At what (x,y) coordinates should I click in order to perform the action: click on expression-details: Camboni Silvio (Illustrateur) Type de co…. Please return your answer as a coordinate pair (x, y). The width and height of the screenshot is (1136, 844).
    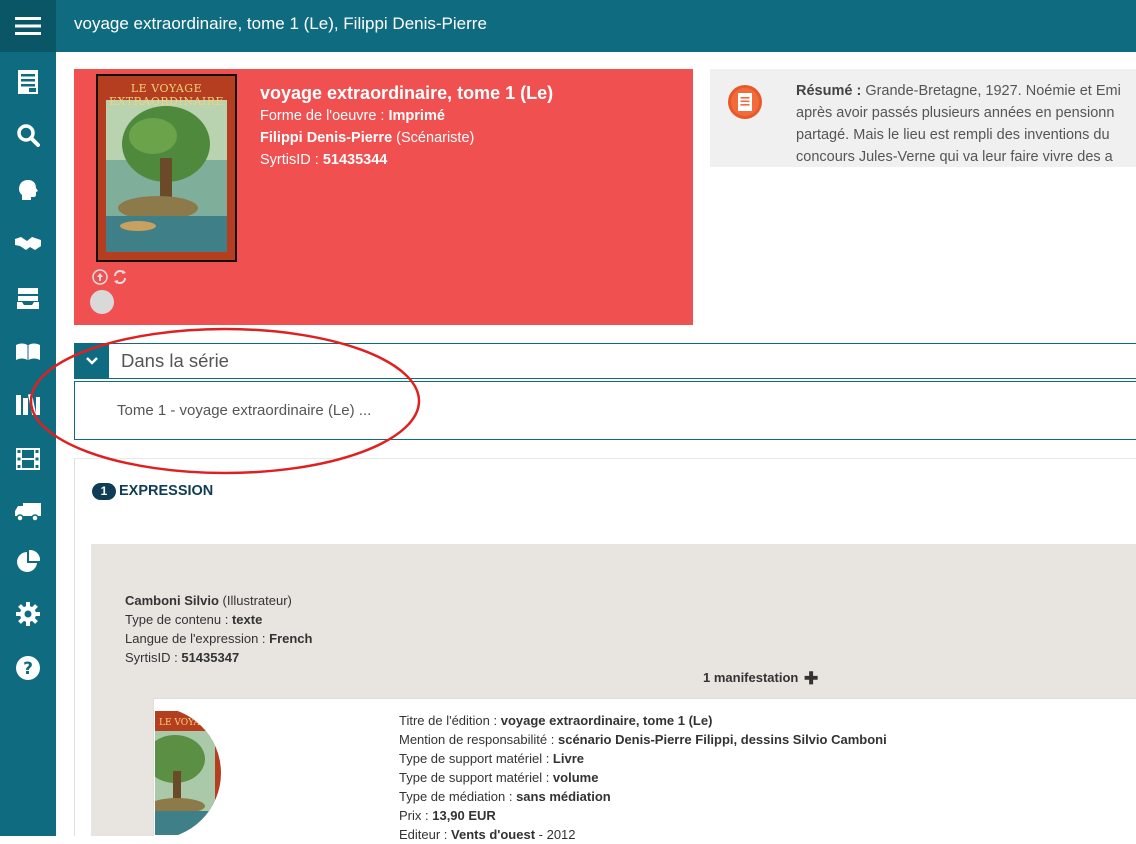
    Looking at the image, I should click on (218, 629).